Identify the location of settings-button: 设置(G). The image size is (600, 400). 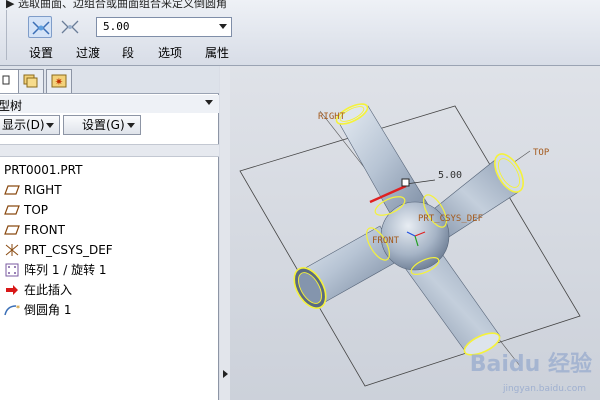
(102, 125).